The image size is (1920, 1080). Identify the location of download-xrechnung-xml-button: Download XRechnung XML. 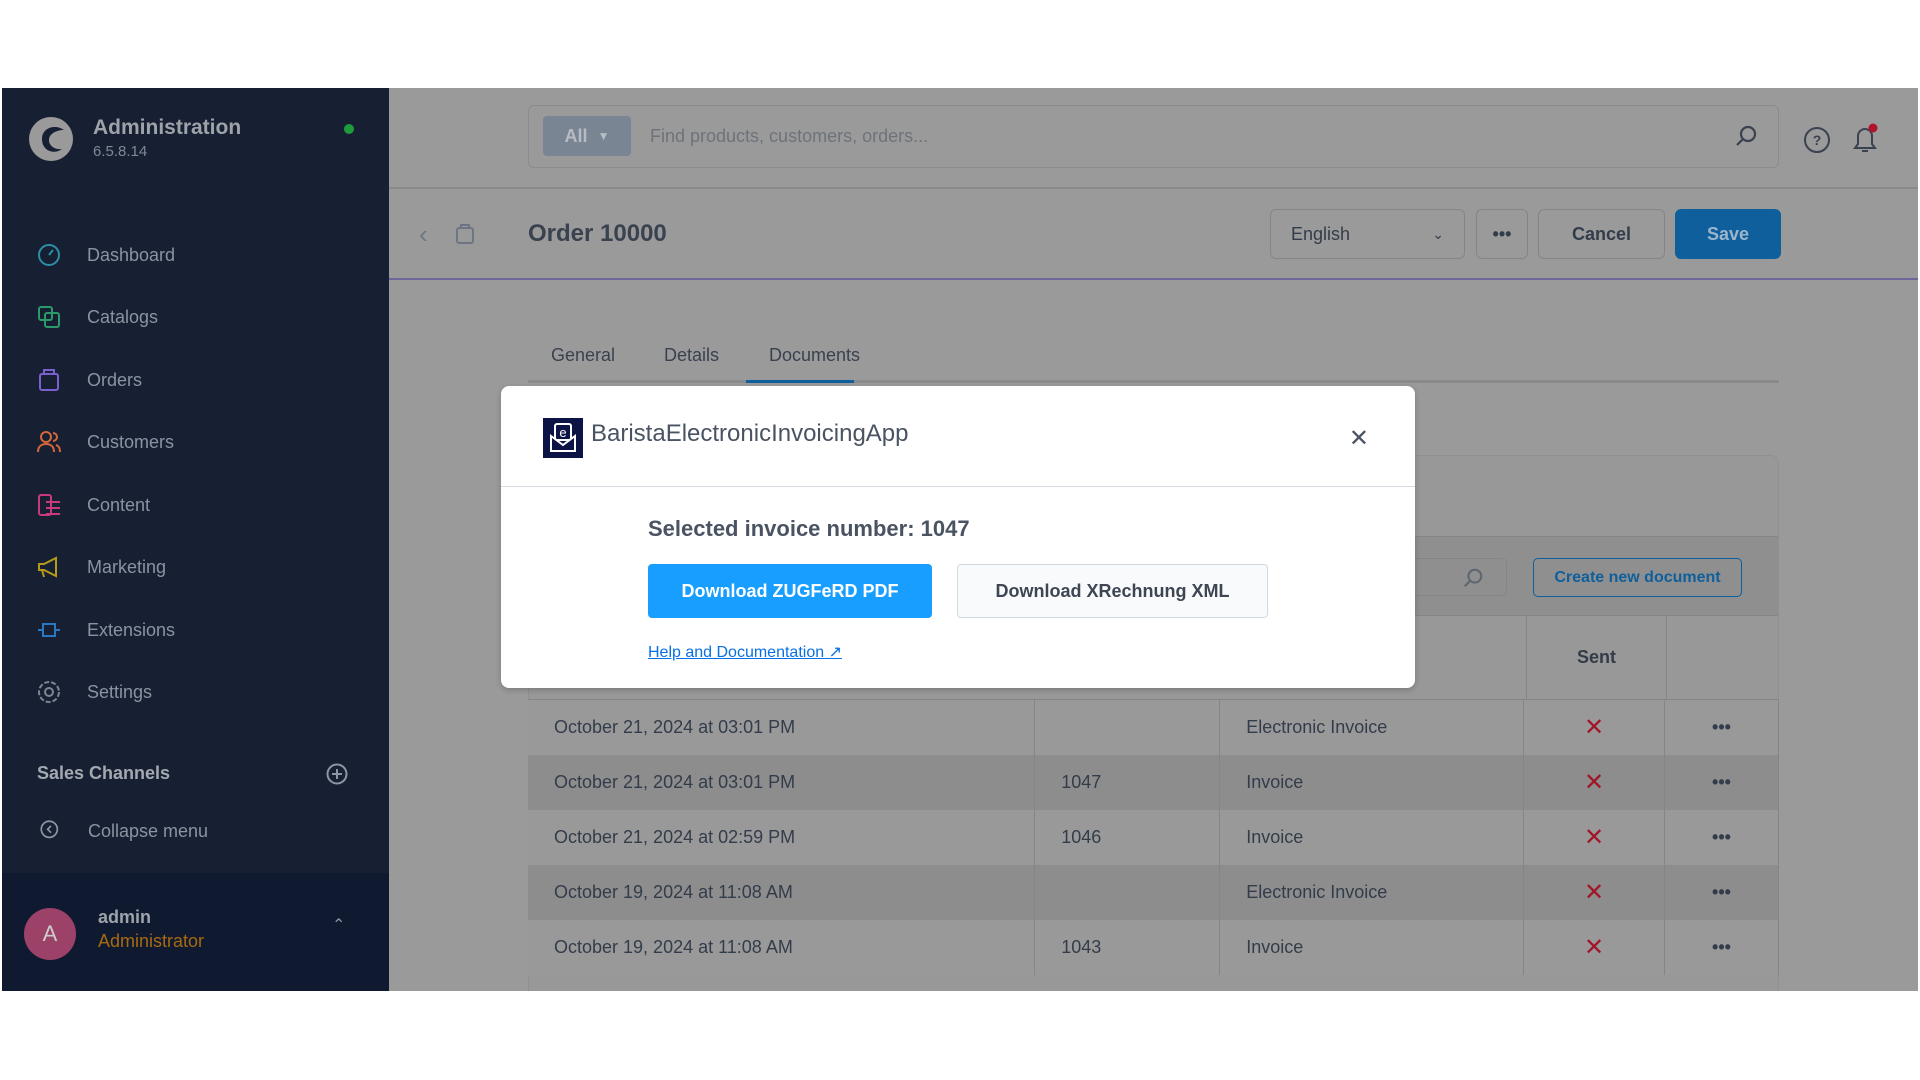
(1112, 591).